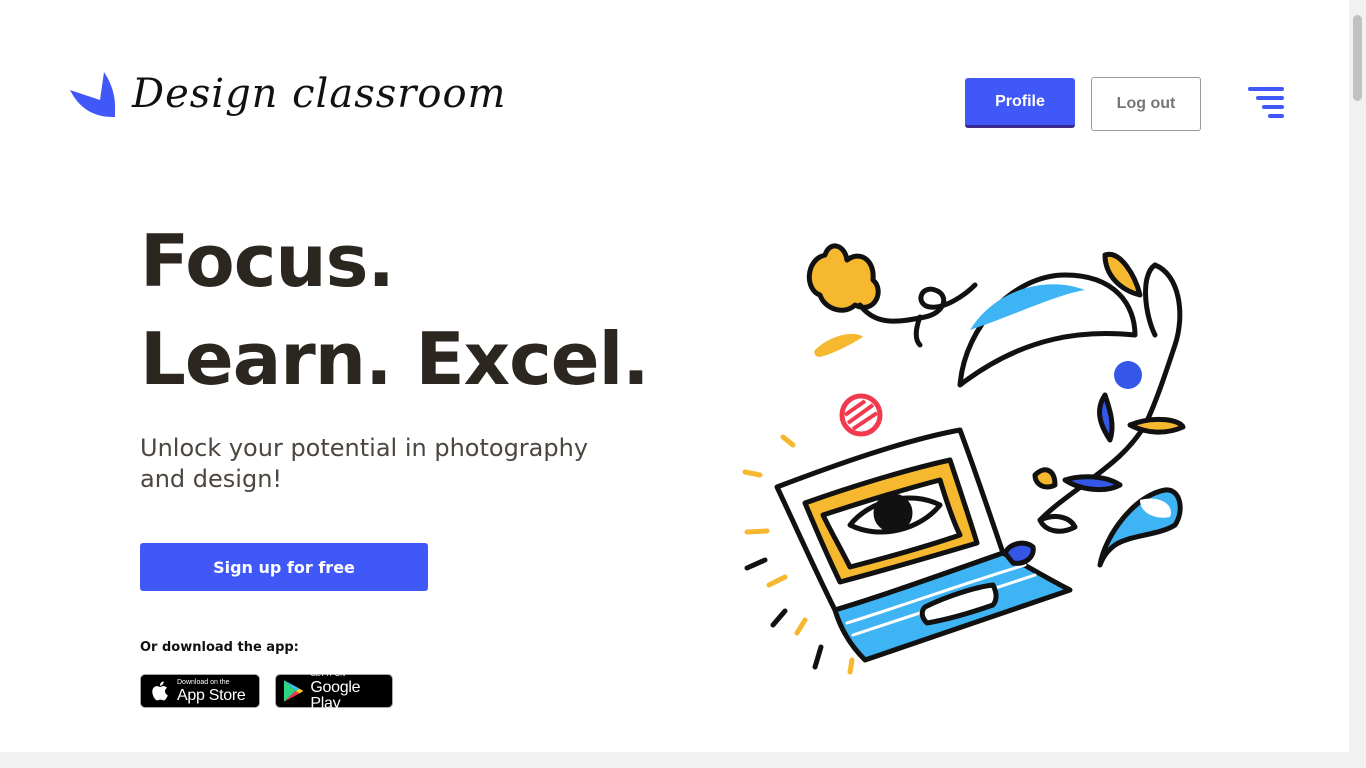 This screenshot has width=1366, height=768. What do you see at coordinates (219, 647) in the screenshot?
I see `download-label: Or download the app:` at bounding box center [219, 647].